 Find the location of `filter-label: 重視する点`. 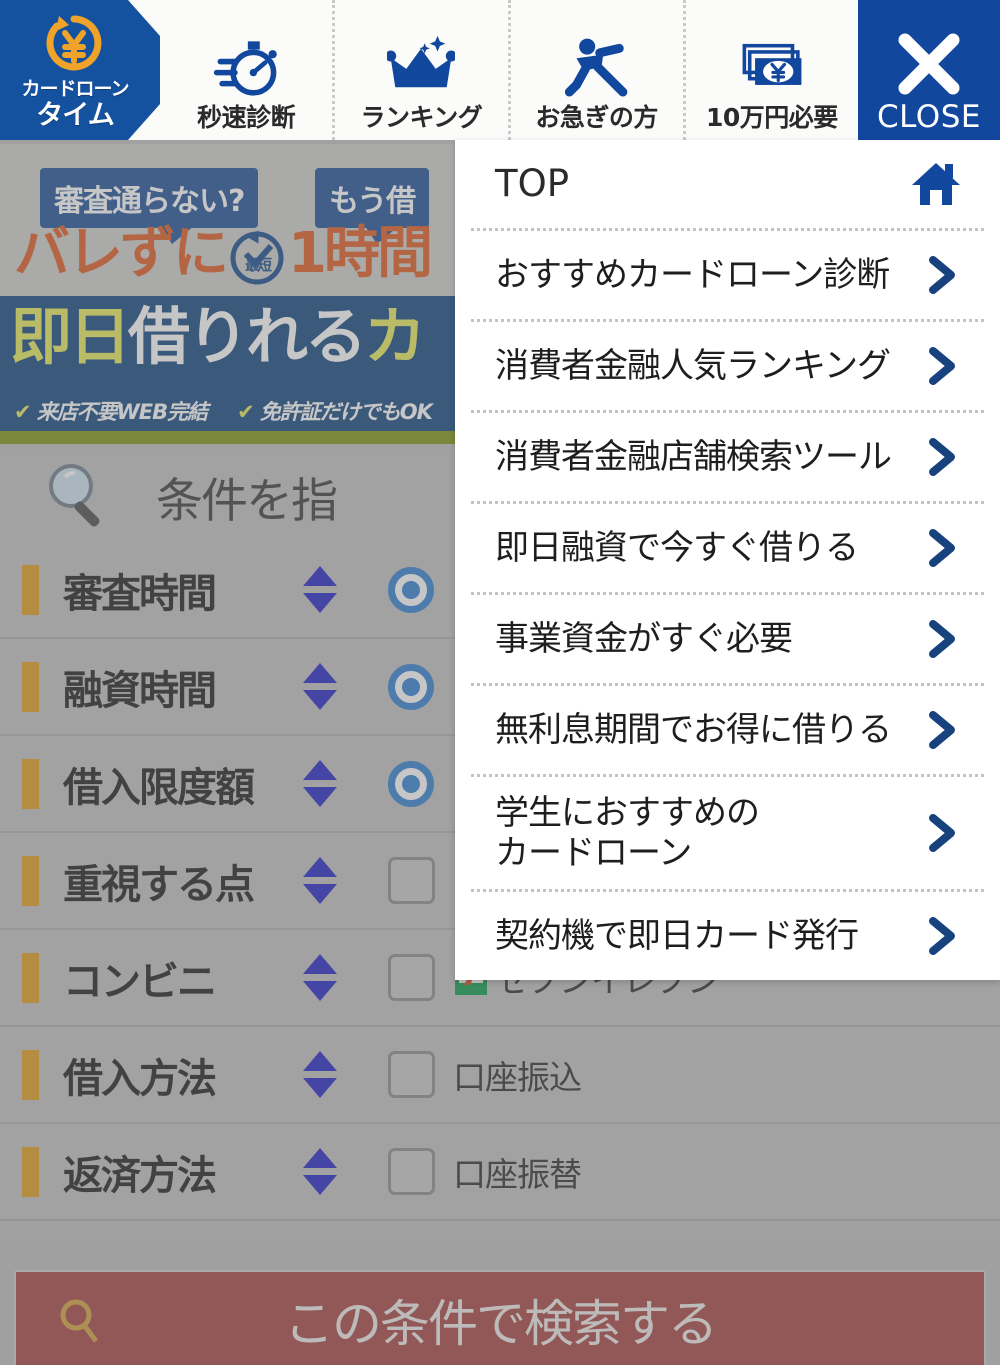

filter-label: 重視する点 is located at coordinates (159, 884).